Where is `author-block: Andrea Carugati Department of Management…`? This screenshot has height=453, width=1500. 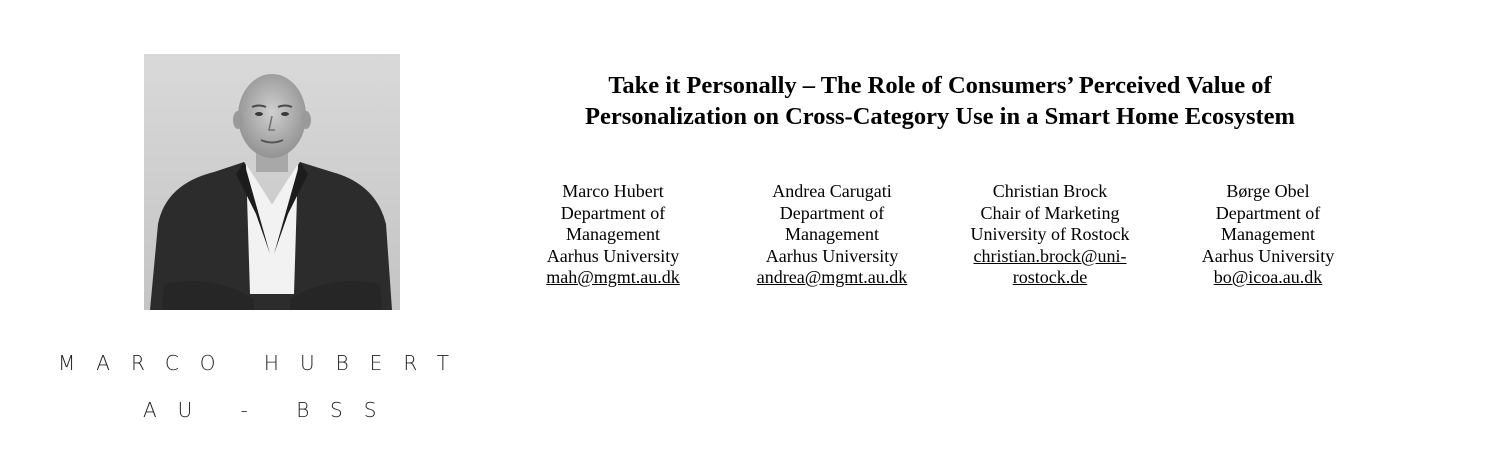 author-block: Andrea Carugati Department of Management… is located at coordinates (832, 235).